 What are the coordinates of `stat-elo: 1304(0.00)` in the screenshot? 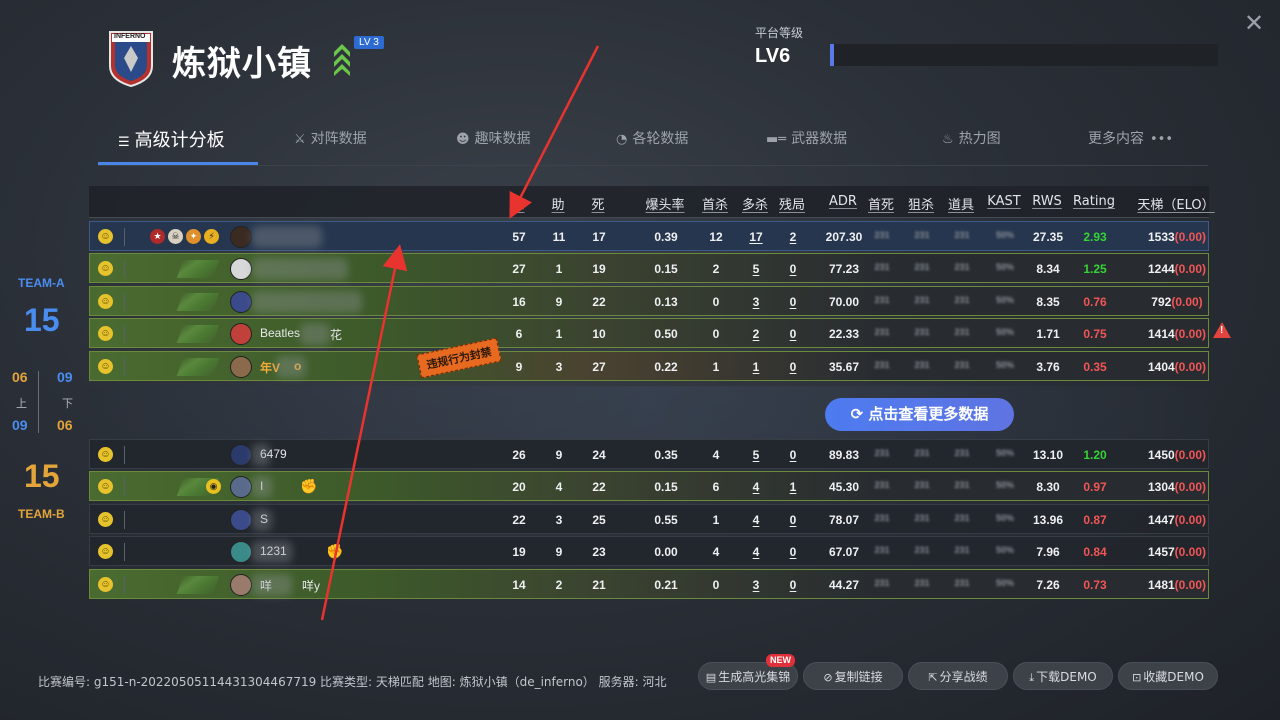 It's located at (1177, 487).